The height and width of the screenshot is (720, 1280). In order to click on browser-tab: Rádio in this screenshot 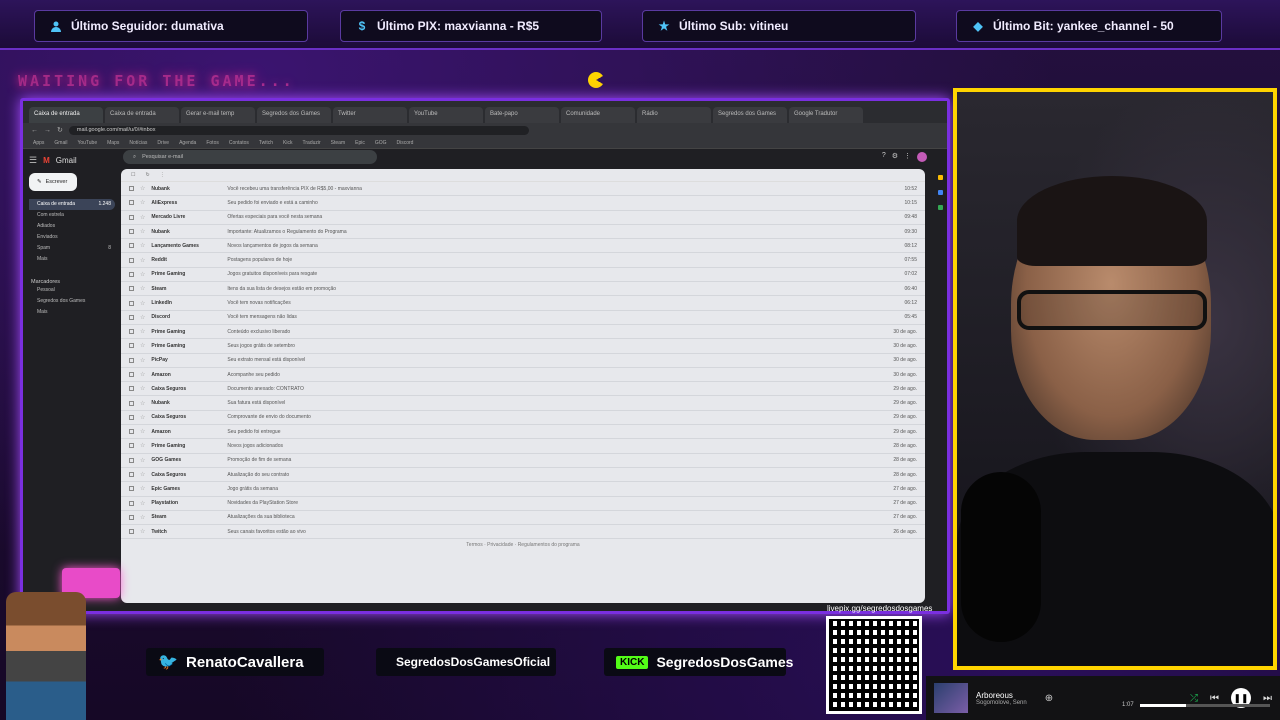, I will do `click(674, 115)`.